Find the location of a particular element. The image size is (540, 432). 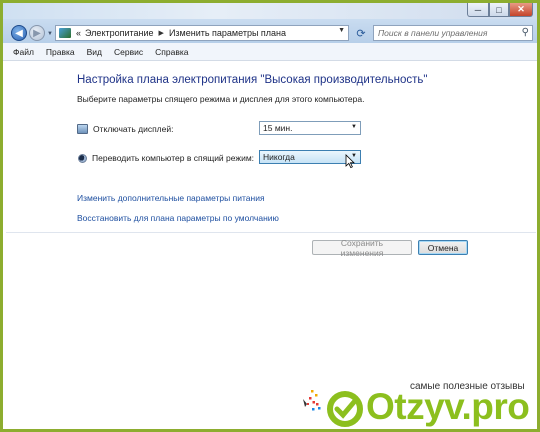

minimize-button: ─ is located at coordinates (478, 10).